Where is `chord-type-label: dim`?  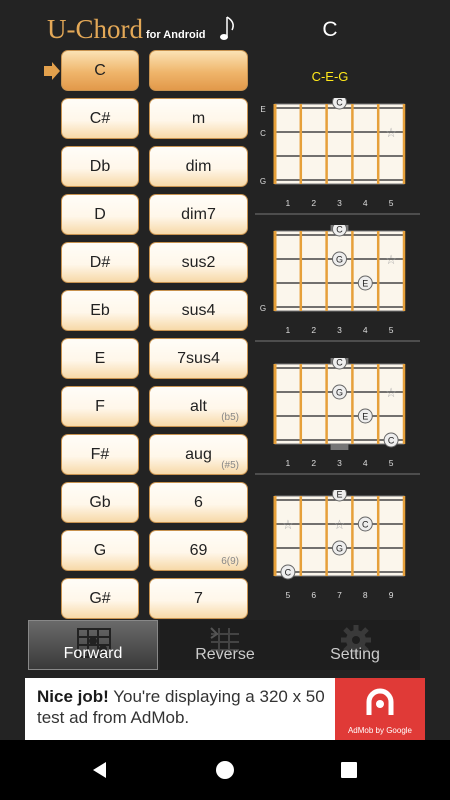
chord-type-label: dim is located at coordinates (198, 166).